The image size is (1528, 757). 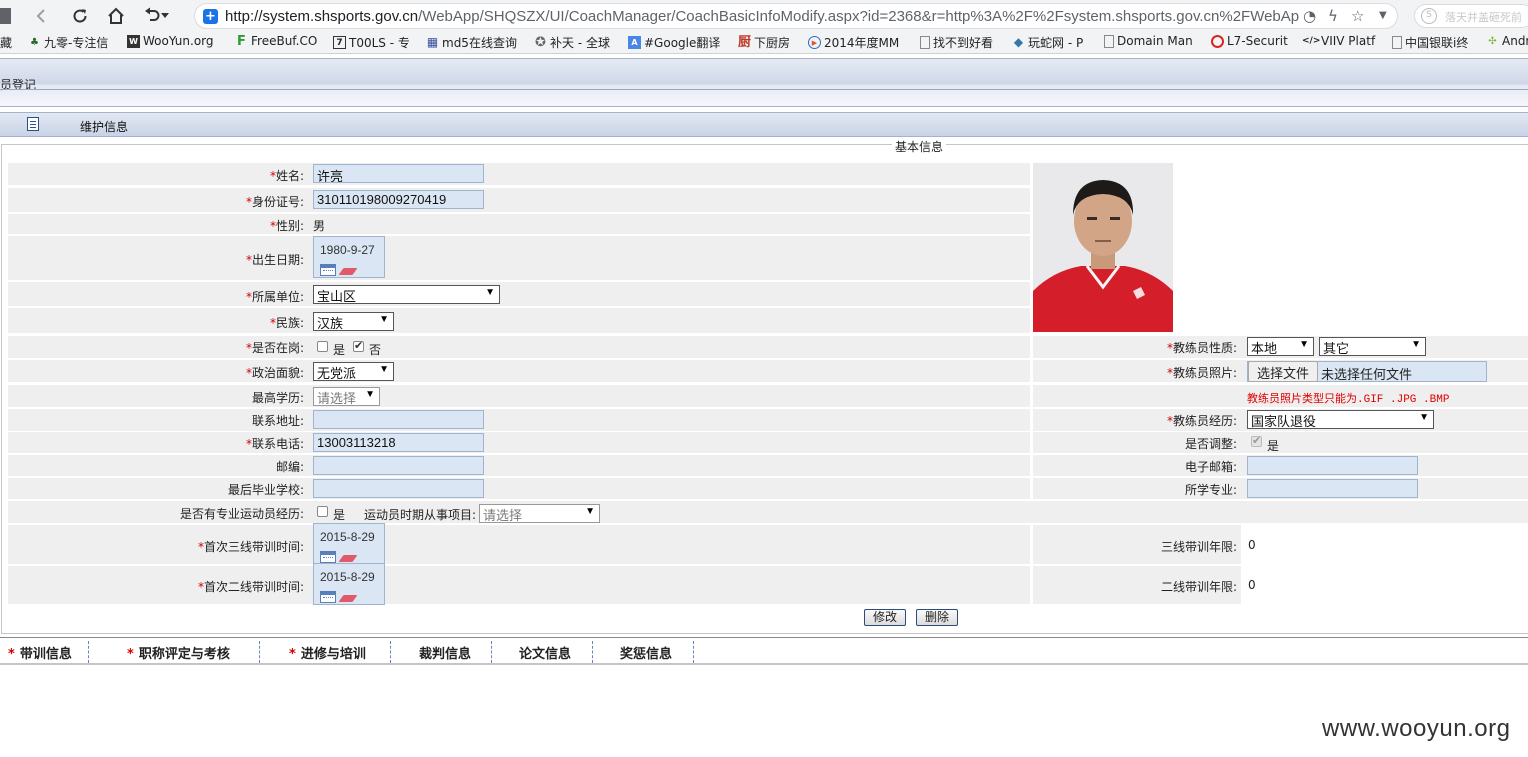 What do you see at coordinates (398, 199) in the screenshot?
I see `idcard-input: 310110198009270419` at bounding box center [398, 199].